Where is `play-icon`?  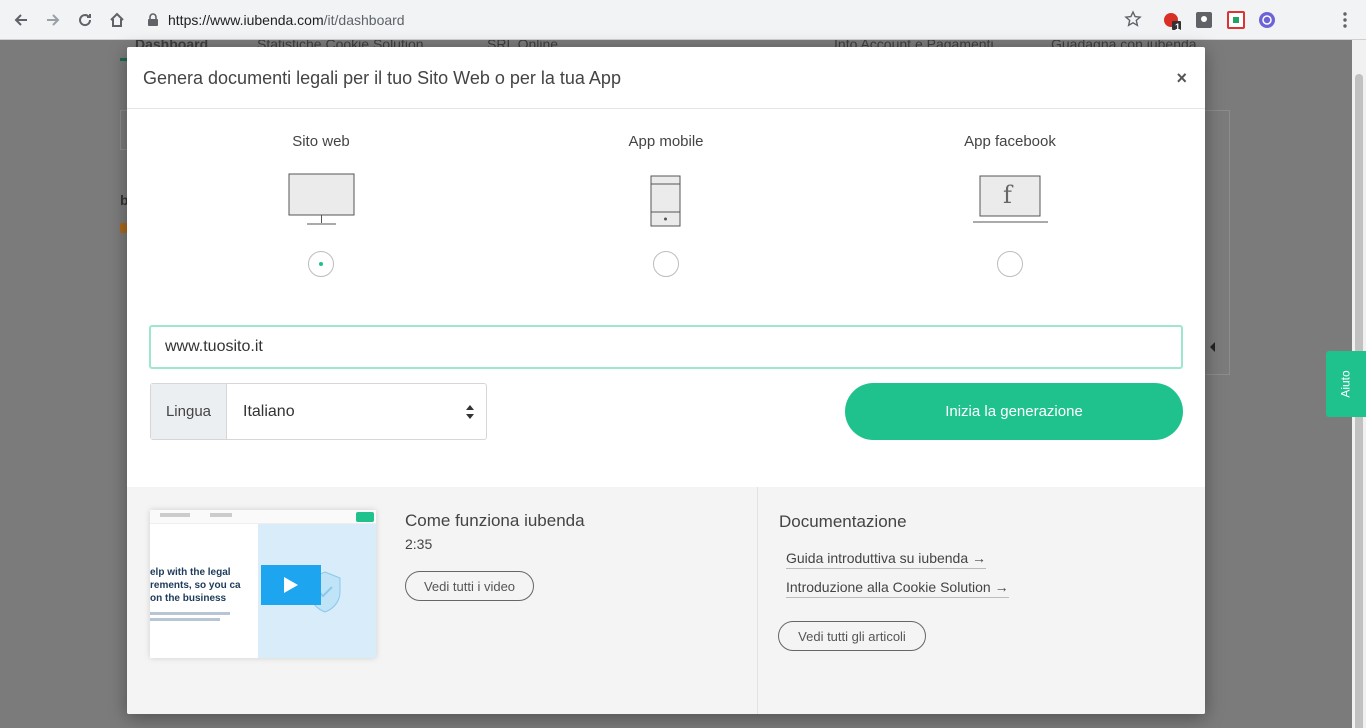
play-icon is located at coordinates (291, 585).